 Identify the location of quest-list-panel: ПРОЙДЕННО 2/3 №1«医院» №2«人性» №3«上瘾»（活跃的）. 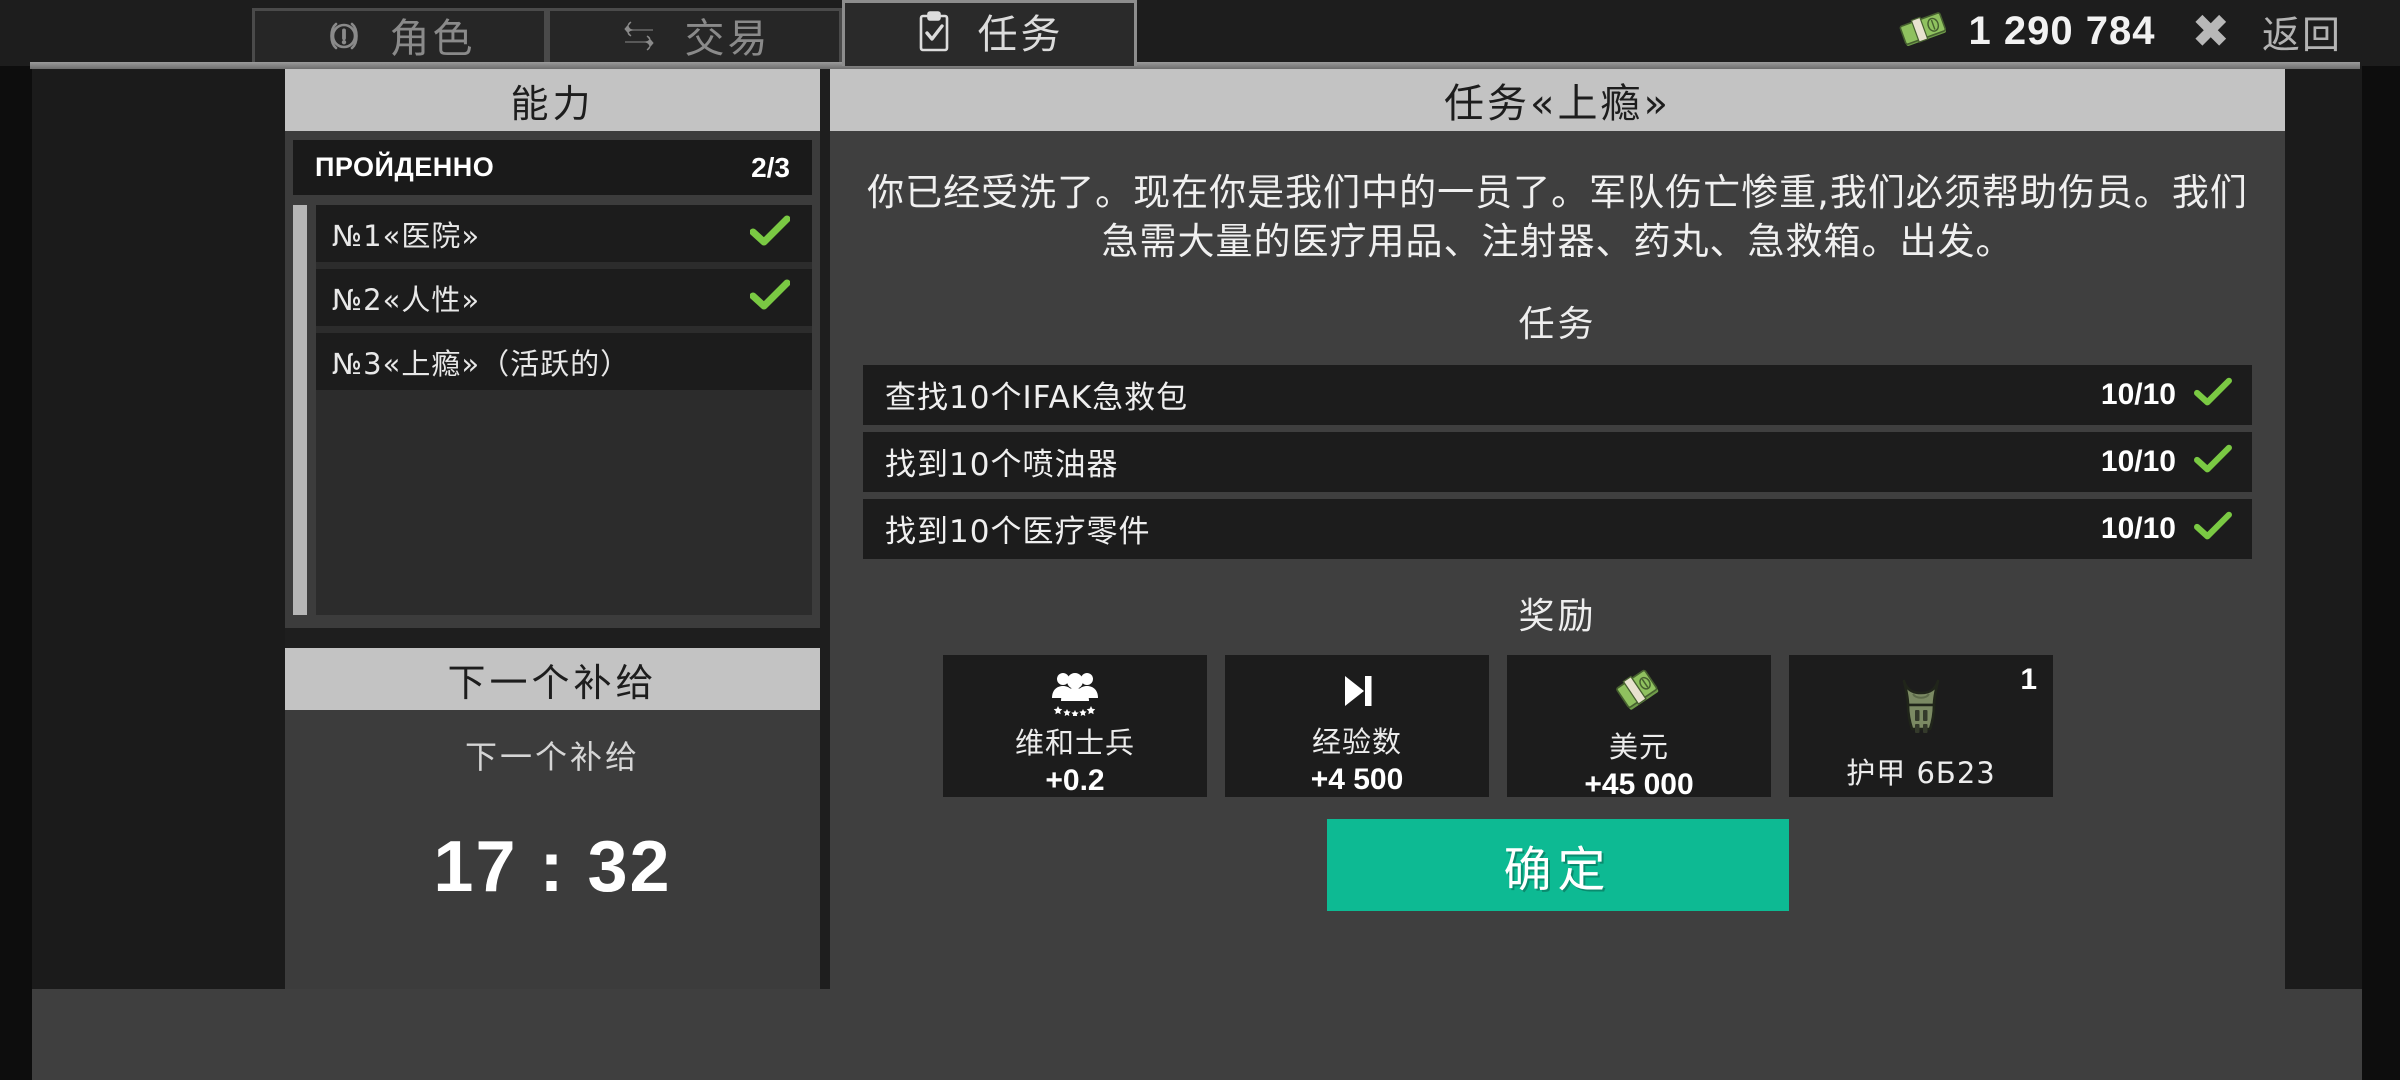
(552, 379).